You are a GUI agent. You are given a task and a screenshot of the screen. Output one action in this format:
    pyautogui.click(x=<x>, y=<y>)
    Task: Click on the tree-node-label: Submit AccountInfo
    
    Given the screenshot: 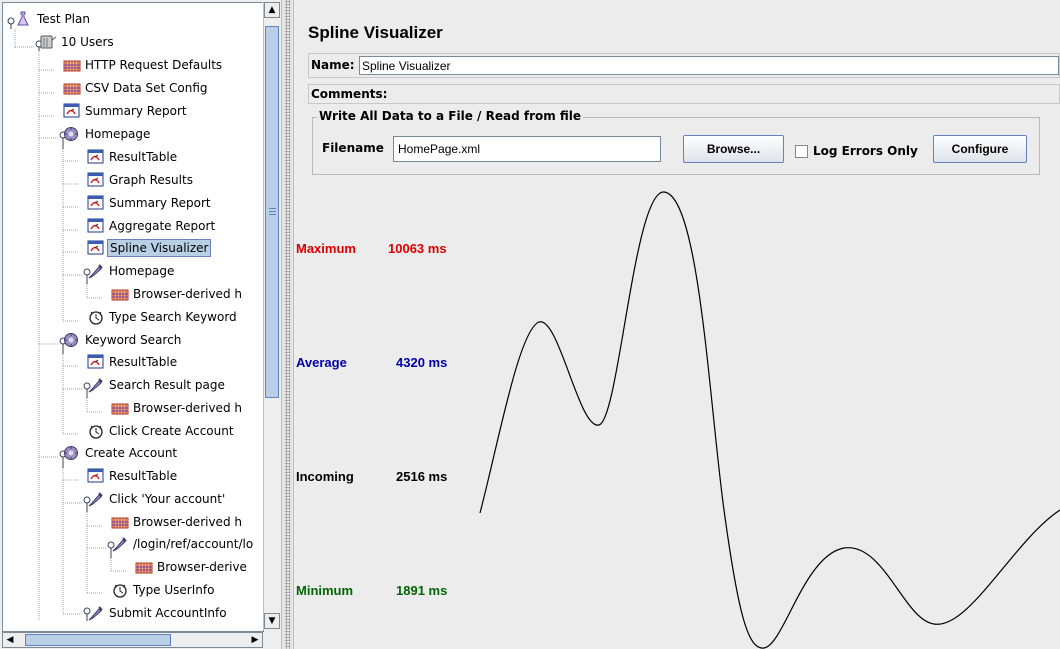 What is the action you would take?
    pyautogui.click(x=168, y=613)
    